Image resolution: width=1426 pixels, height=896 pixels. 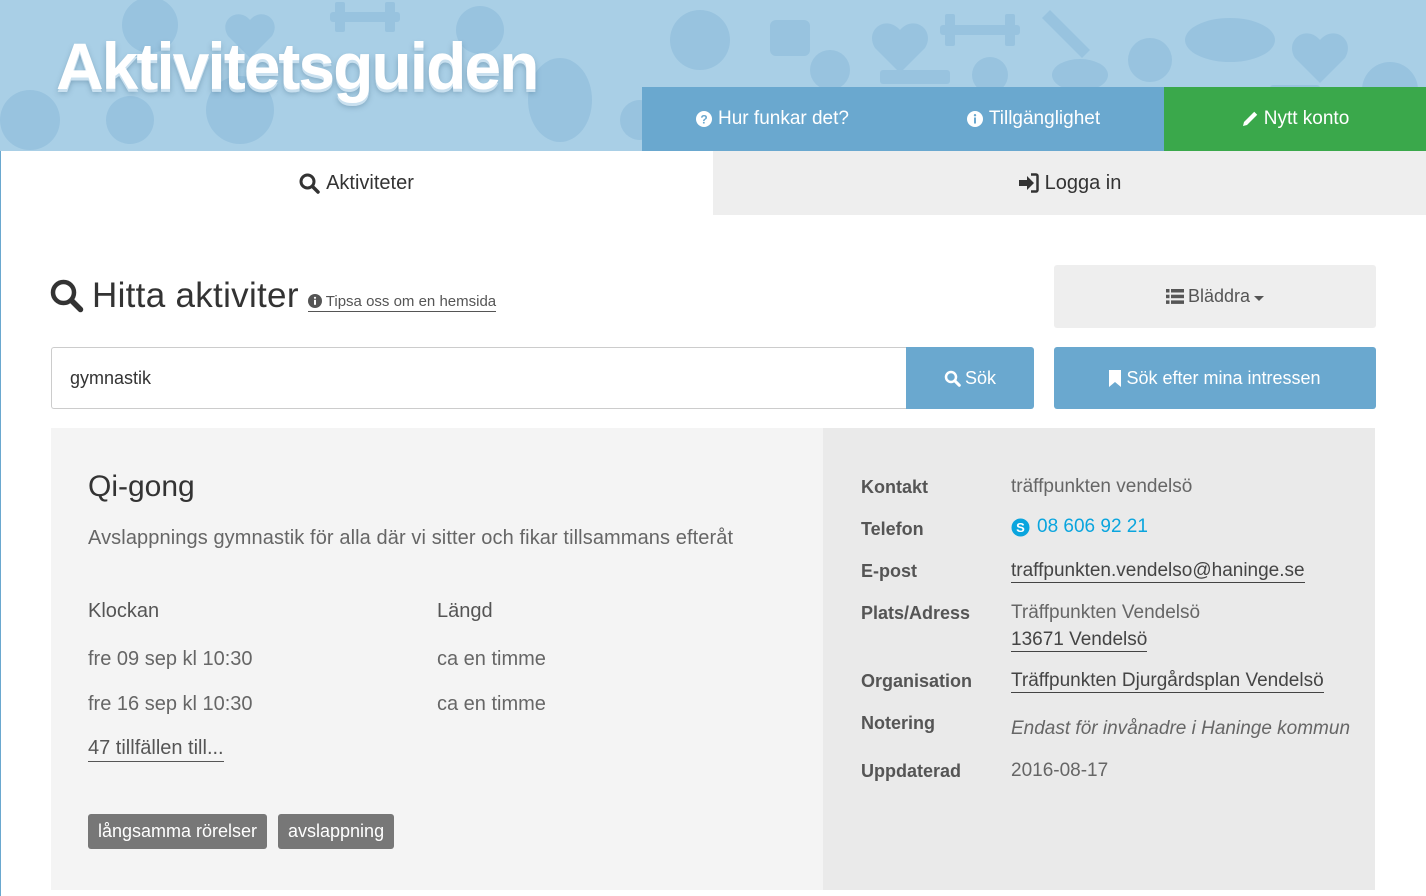 I want to click on suggest-website-link: Tipsa oss om en hemsida, so click(x=402, y=302).